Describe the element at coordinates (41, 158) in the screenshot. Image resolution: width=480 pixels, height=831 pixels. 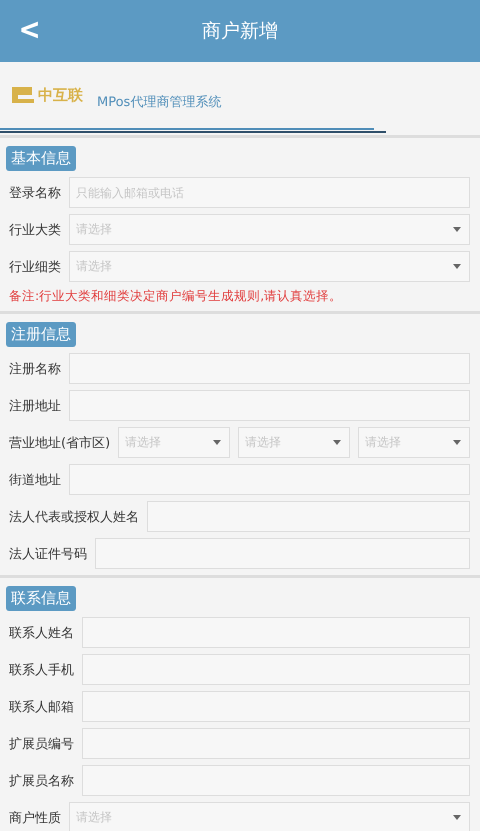
I see `section-tag: 基本信息` at that location.